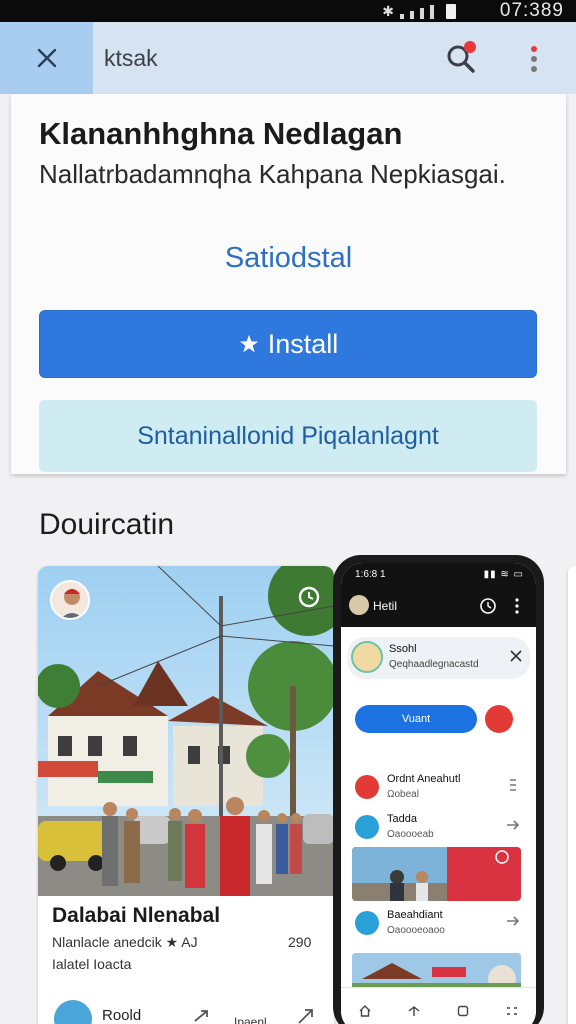  What do you see at coordinates (415, 915) in the screenshot?
I see `list-item-title: Baeahdiant` at bounding box center [415, 915].